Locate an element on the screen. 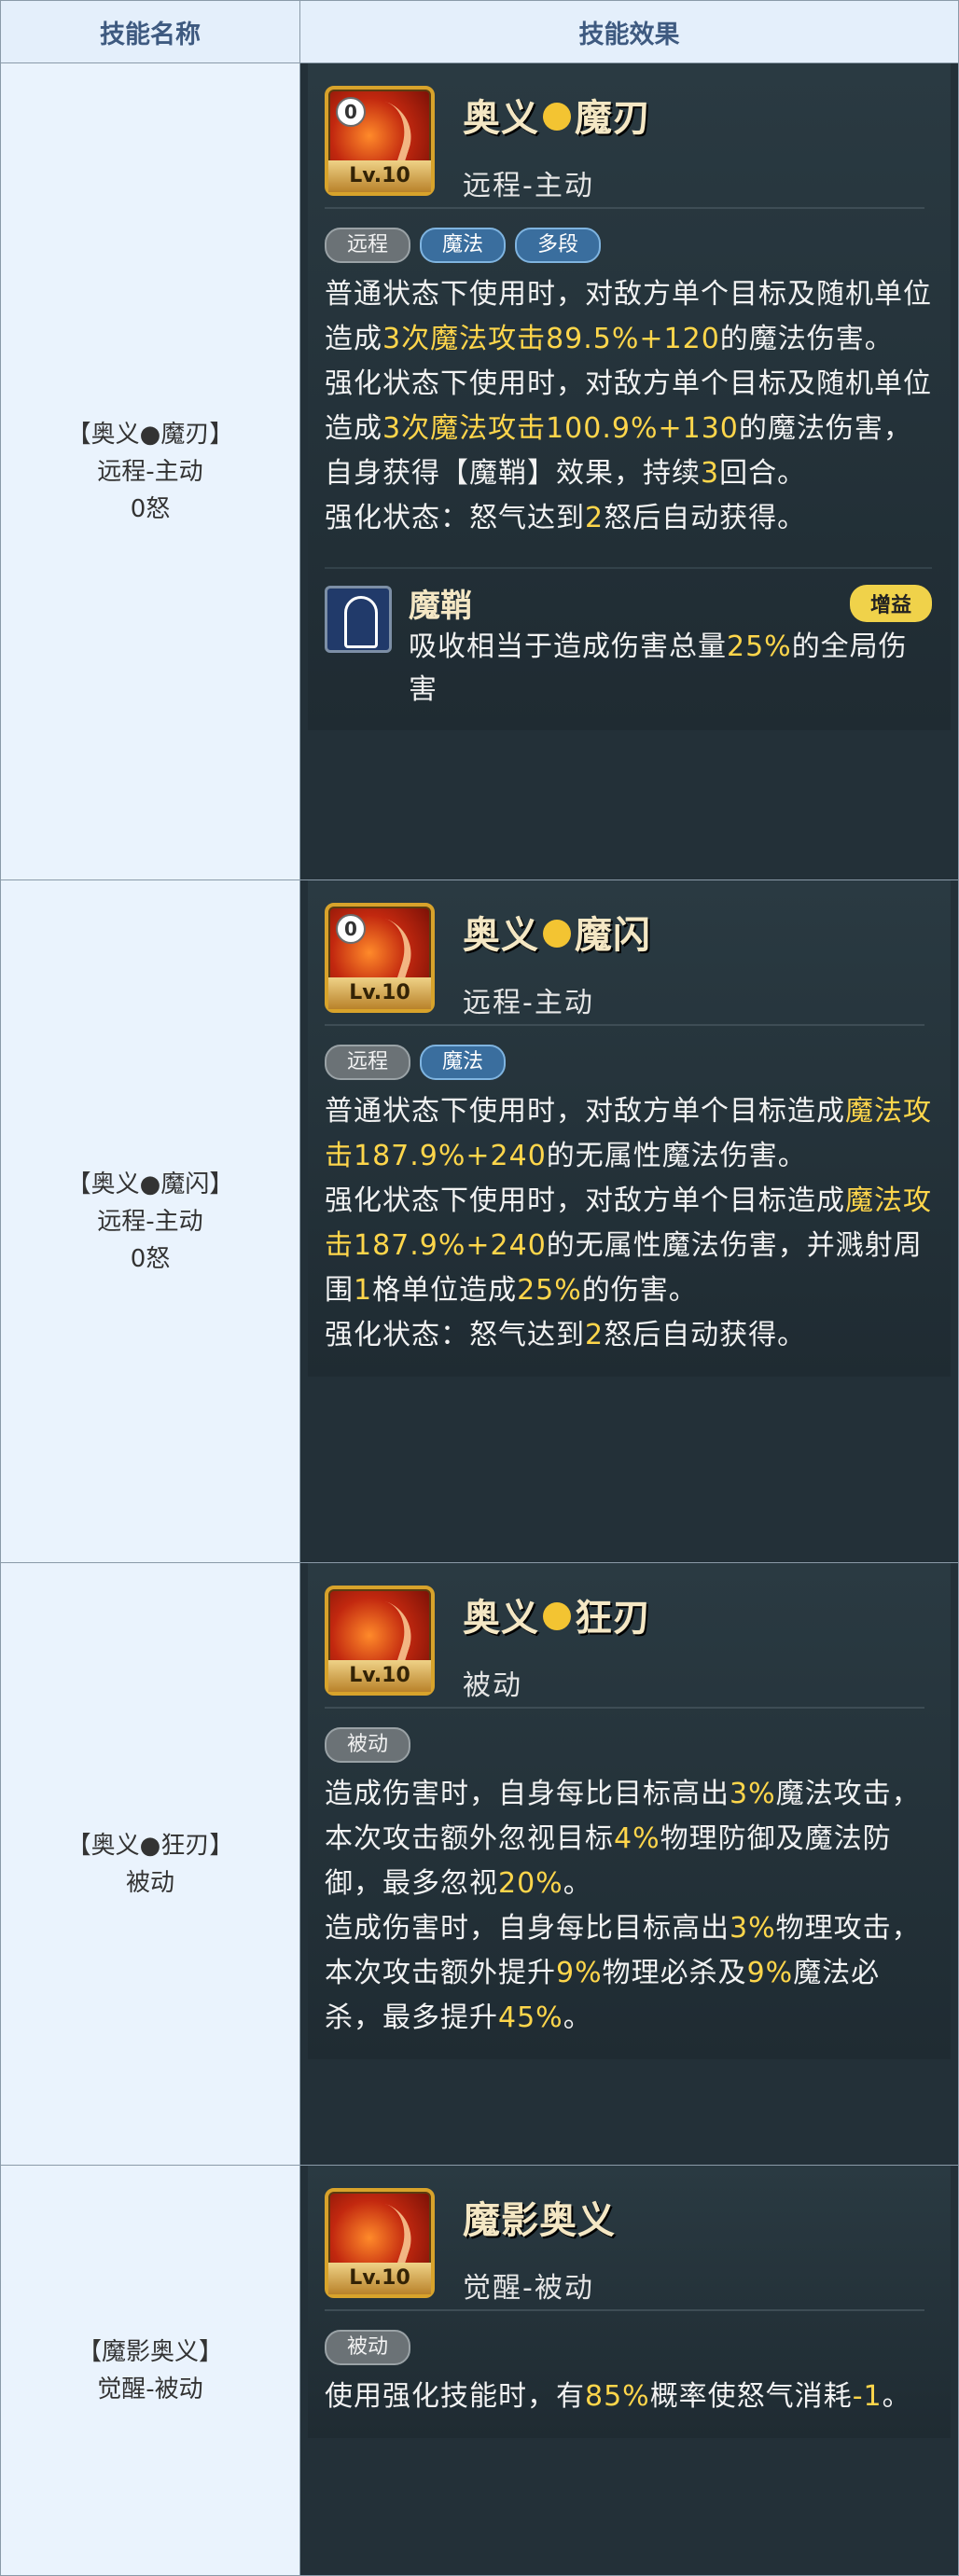 This screenshot has height=2576, width=959. description-line: 使用强化技能时，有85%概率使怒气消耗-1。 is located at coordinates (618, 2396).